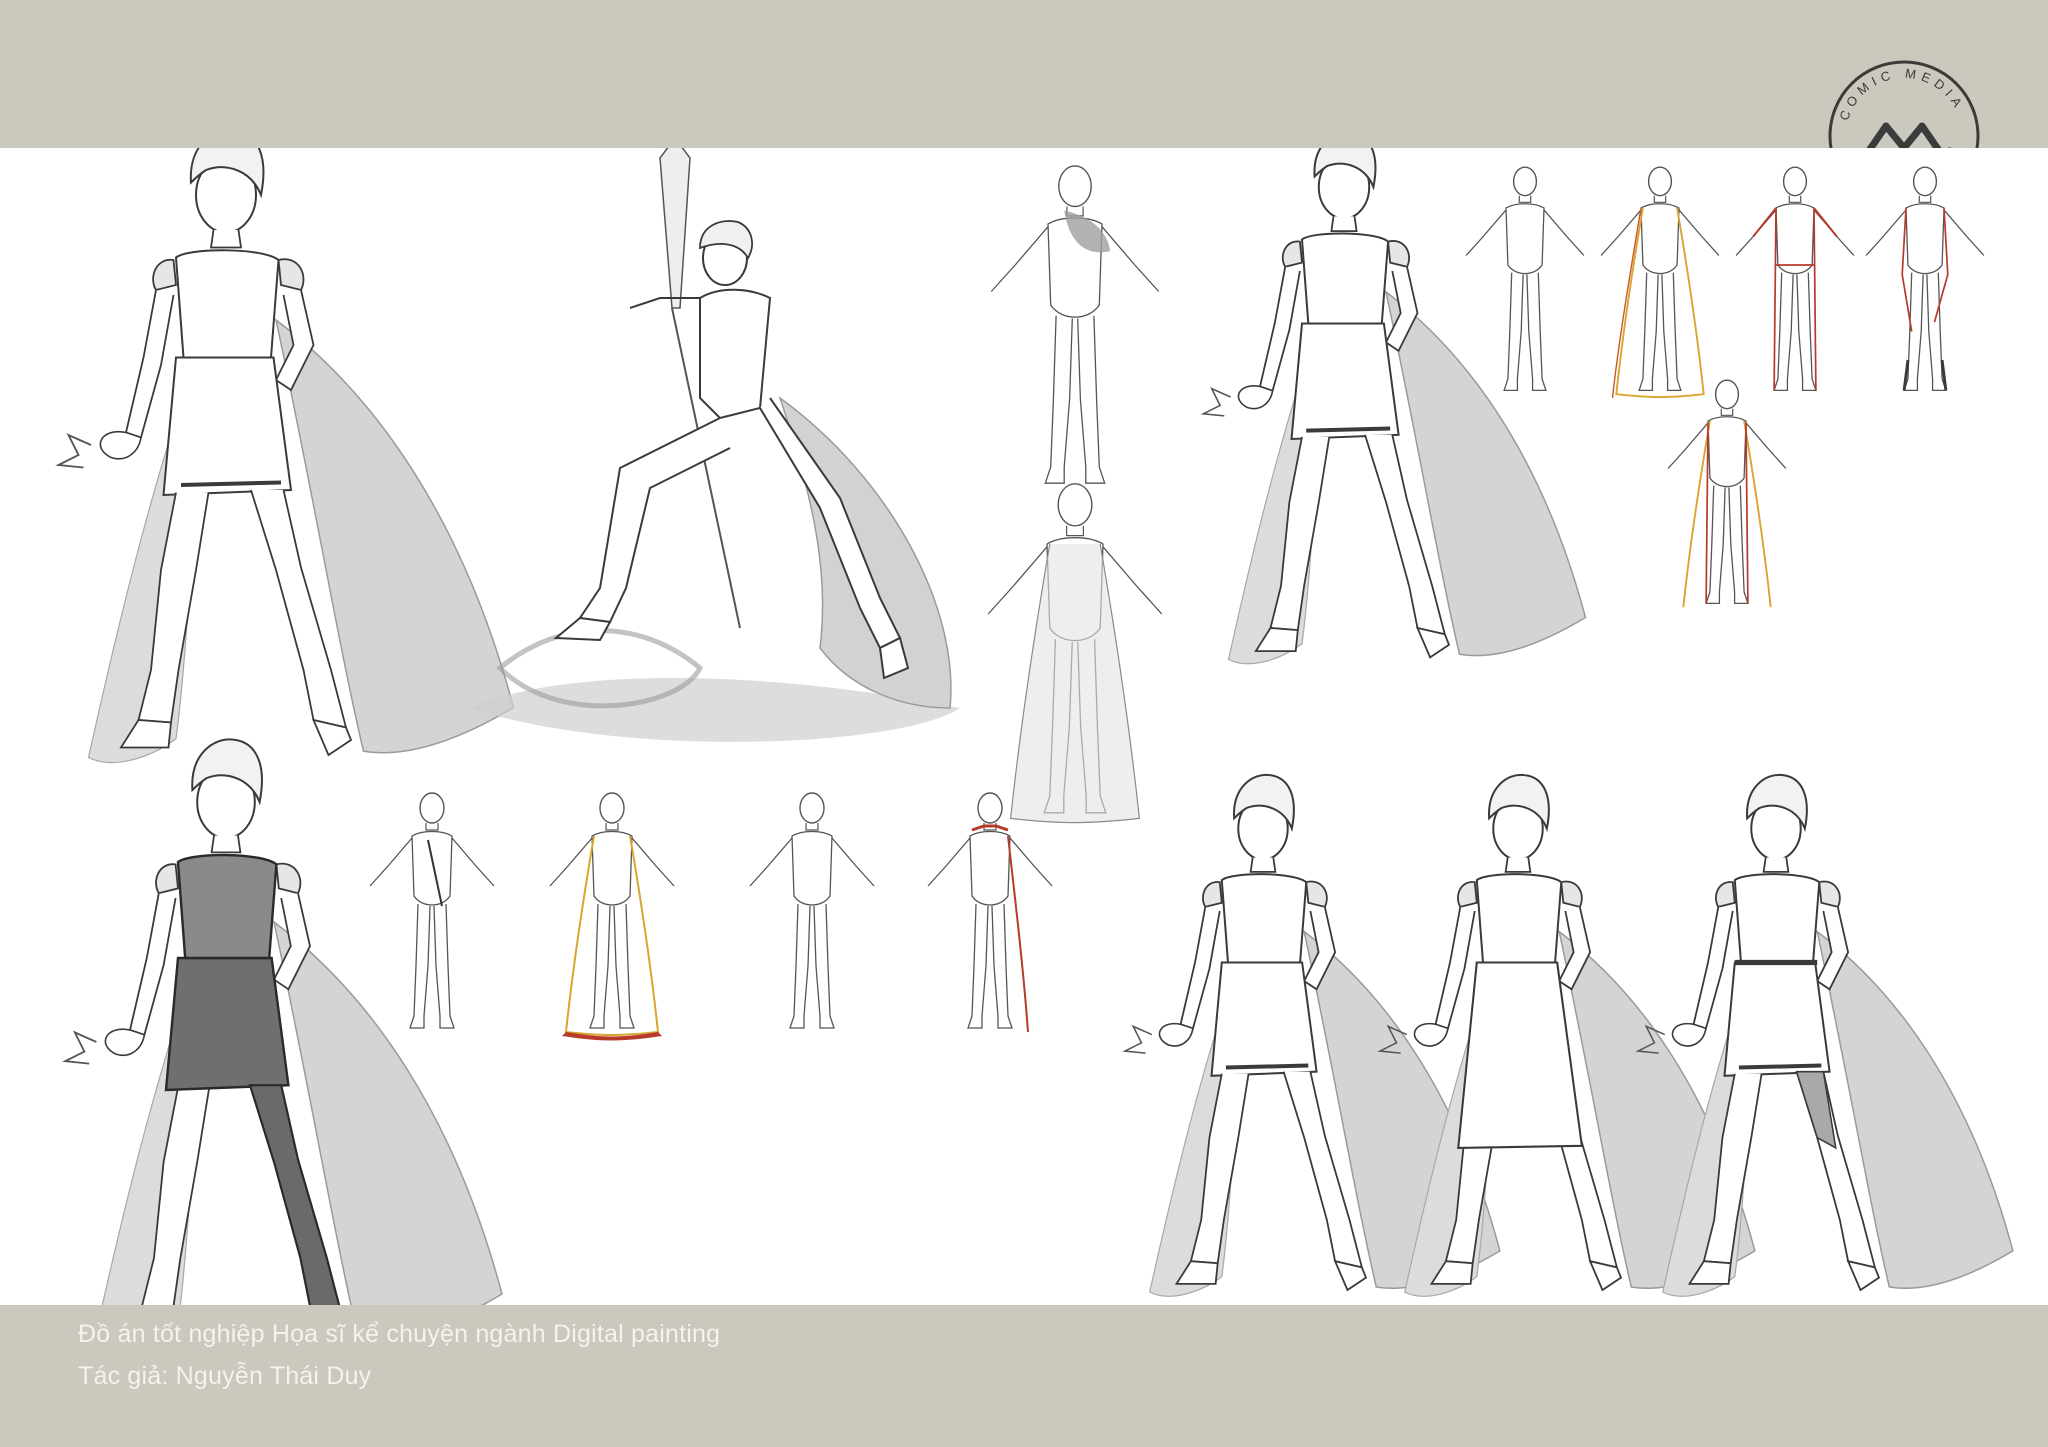  What do you see at coordinates (1925, 279) in the screenshot?
I see `turnaround-armor-red` at bounding box center [1925, 279].